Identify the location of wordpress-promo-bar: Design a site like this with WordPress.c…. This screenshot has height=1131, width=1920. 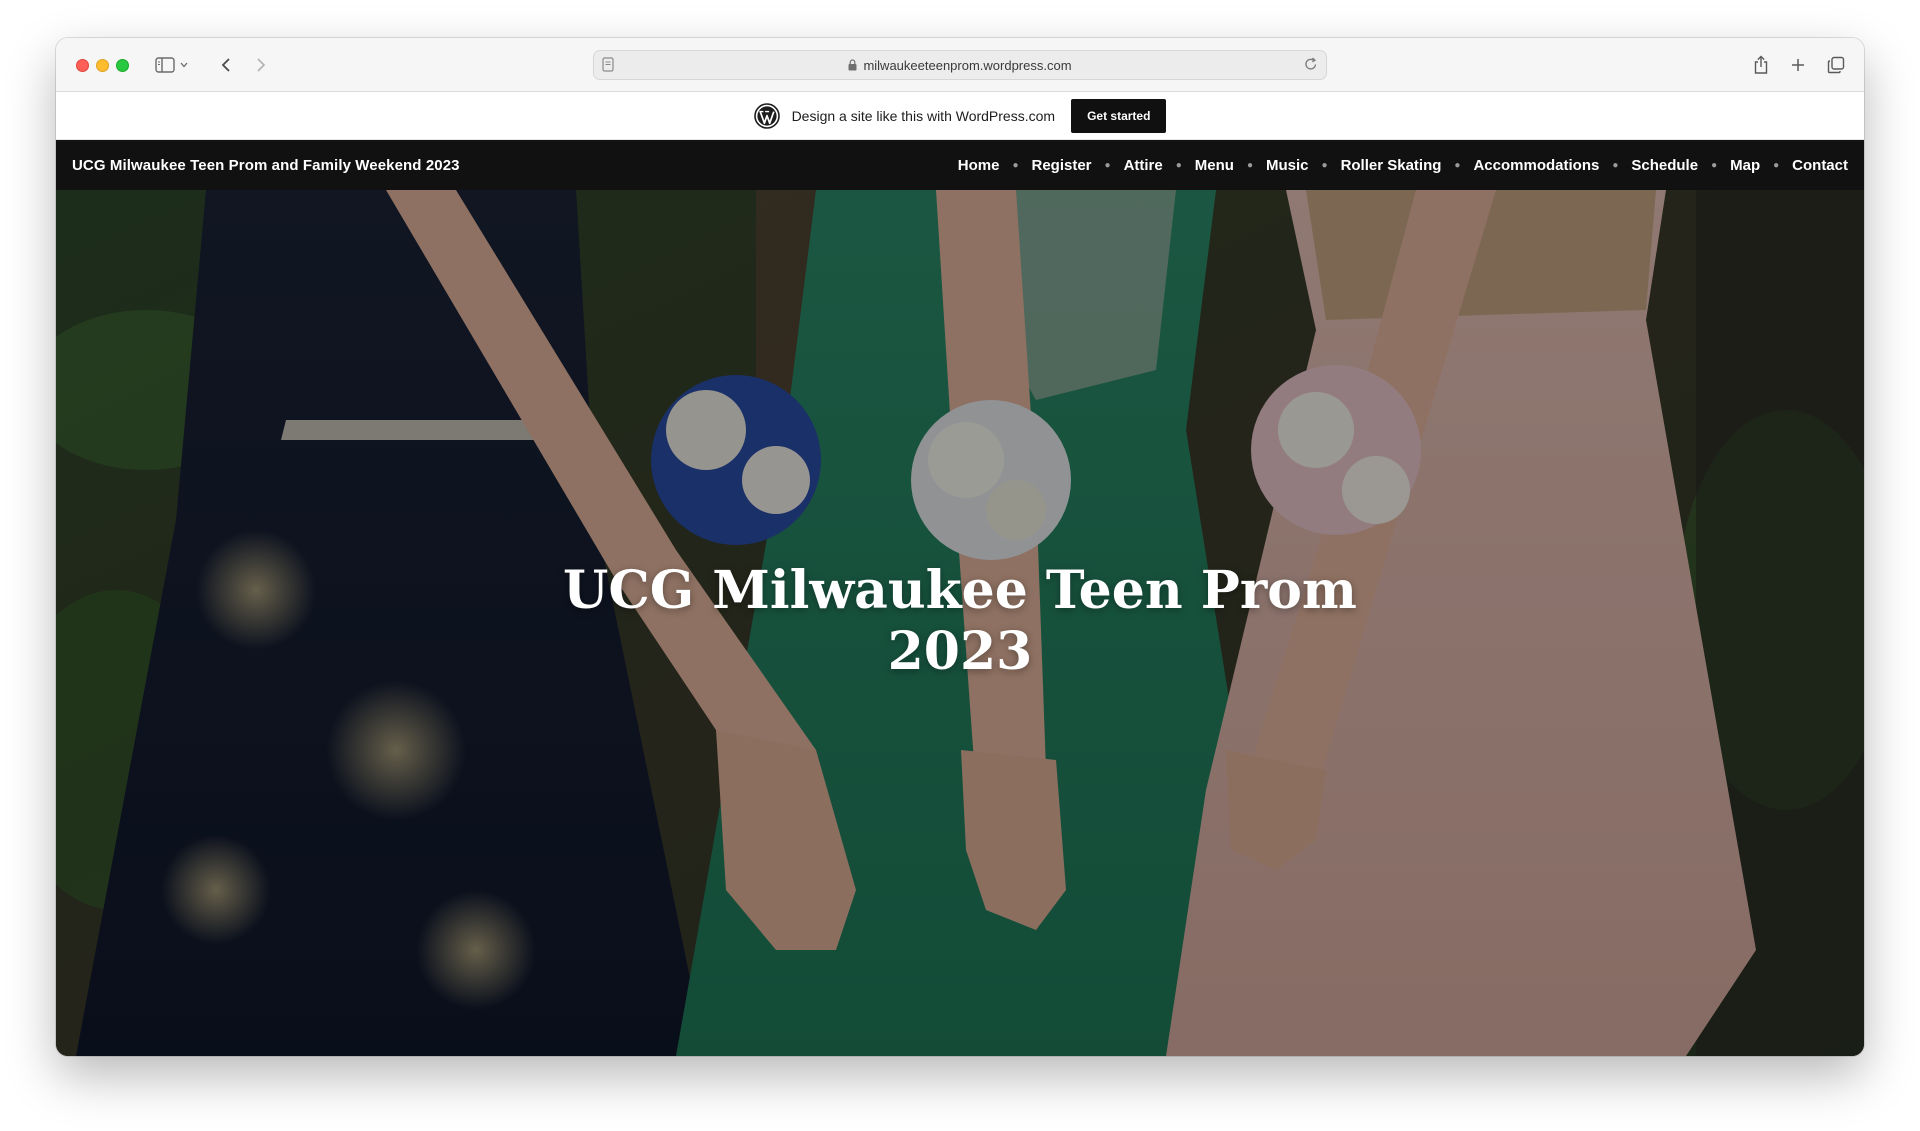
(960, 116).